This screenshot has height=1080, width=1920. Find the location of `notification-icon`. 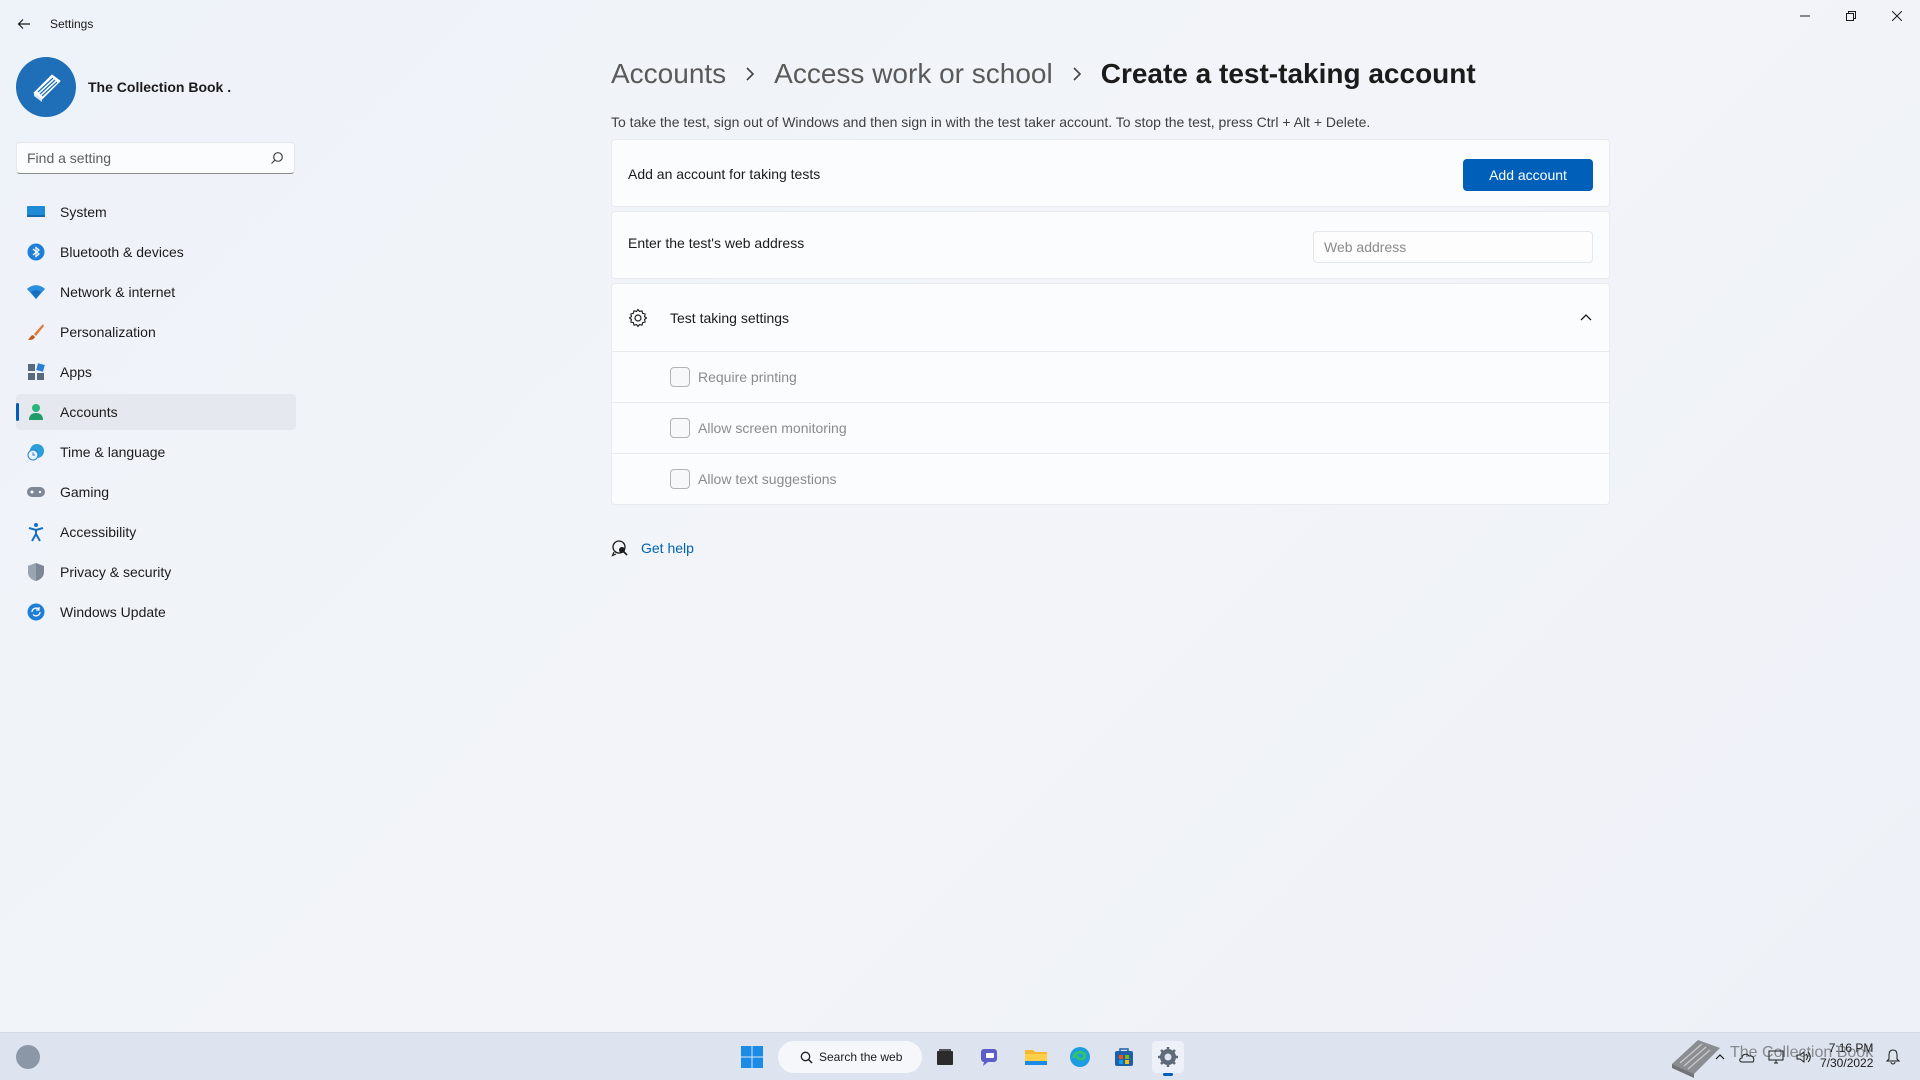

notification-icon is located at coordinates (1893, 1057).